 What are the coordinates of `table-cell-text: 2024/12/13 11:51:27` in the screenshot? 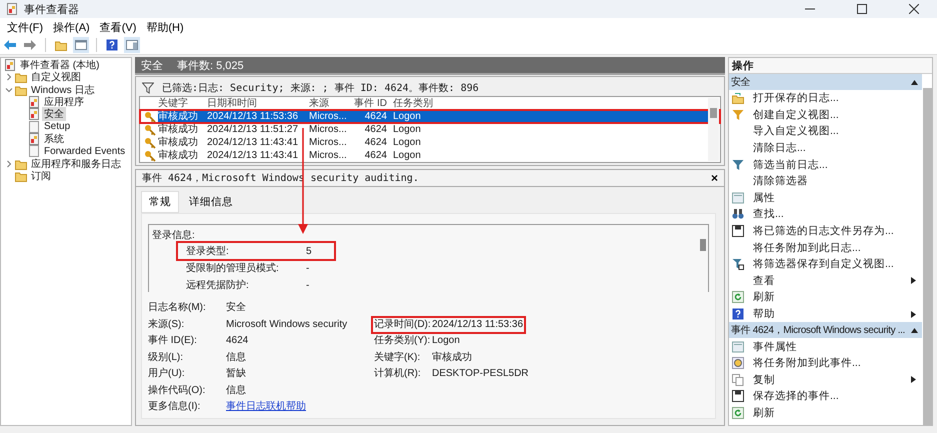 It's located at (253, 129).